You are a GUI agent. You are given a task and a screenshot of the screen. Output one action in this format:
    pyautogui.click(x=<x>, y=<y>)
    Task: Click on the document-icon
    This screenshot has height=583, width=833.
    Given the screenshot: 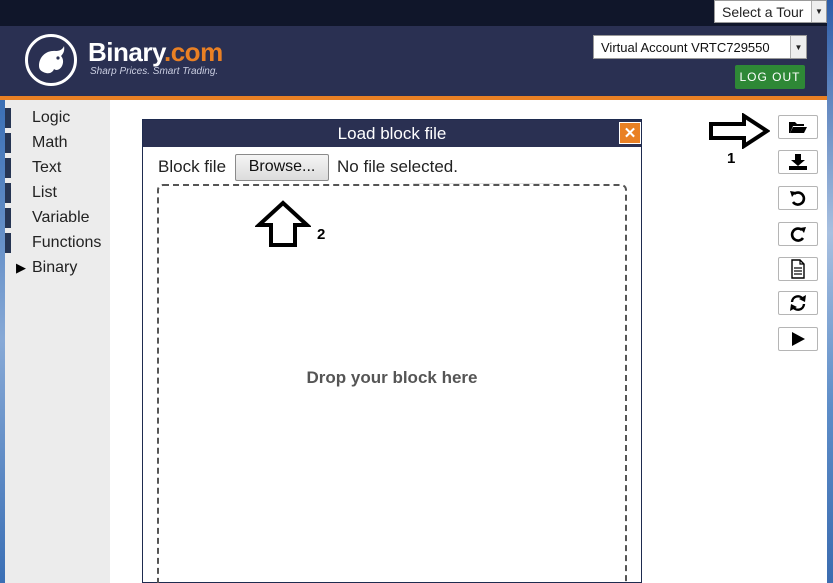 What is the action you would take?
    pyautogui.click(x=798, y=269)
    